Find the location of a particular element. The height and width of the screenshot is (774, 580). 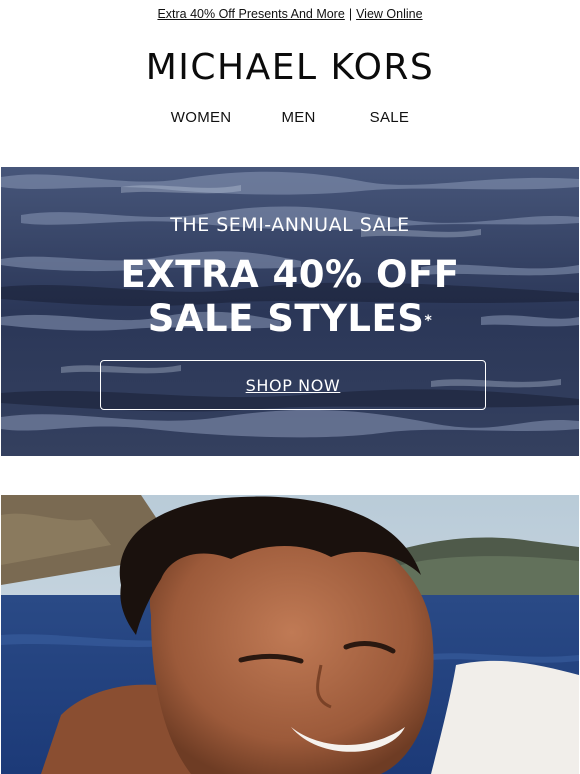

hero-headline-line2-text: SALE STYLES is located at coordinates (286, 318).